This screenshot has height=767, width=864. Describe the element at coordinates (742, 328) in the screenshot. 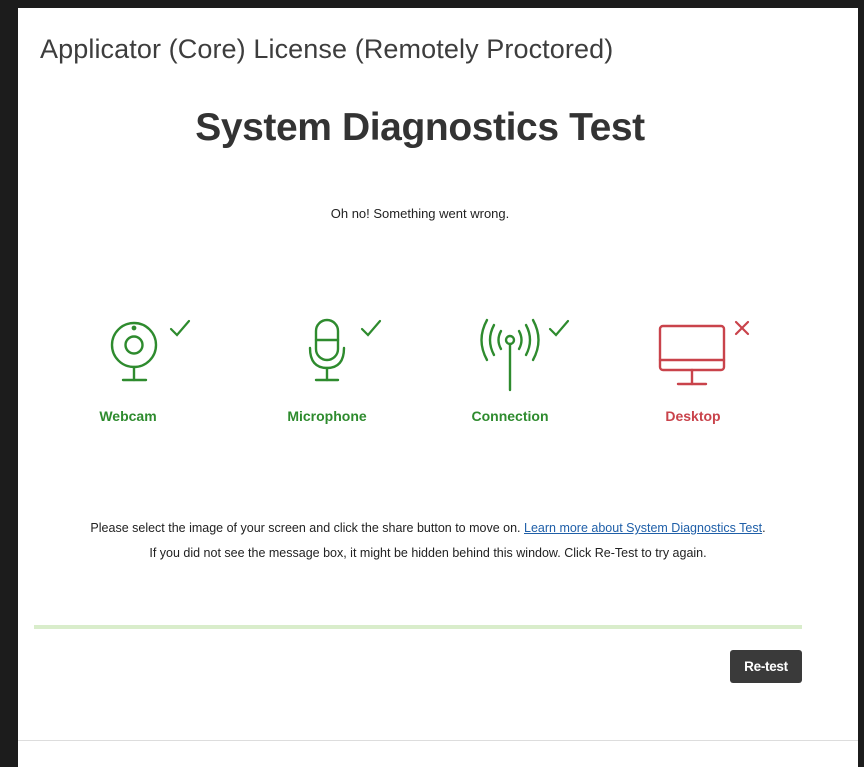

I see `x-icon` at that location.